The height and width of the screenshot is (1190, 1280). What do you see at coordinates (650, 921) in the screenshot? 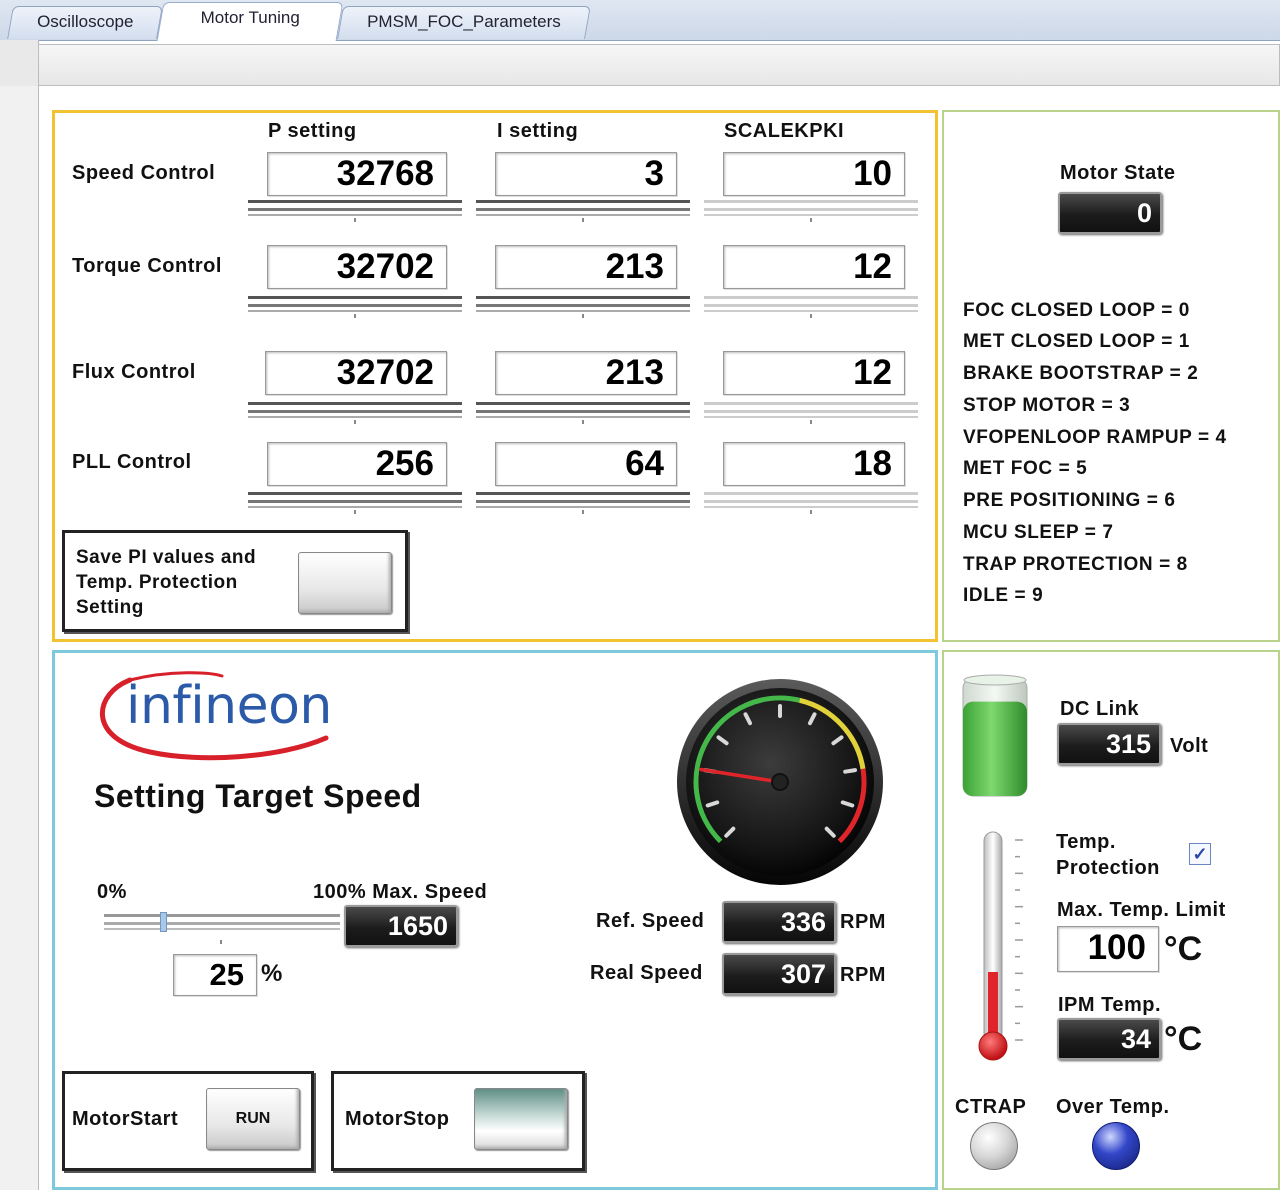
I see `ref-speed-label: Ref. Speed` at bounding box center [650, 921].